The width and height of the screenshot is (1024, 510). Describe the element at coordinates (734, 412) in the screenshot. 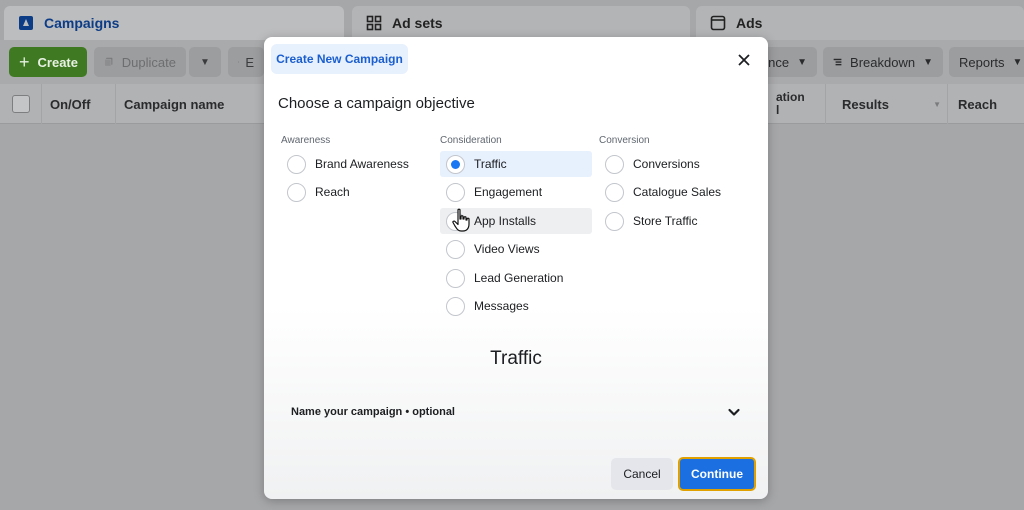

I see `chevron-down-icon` at that location.